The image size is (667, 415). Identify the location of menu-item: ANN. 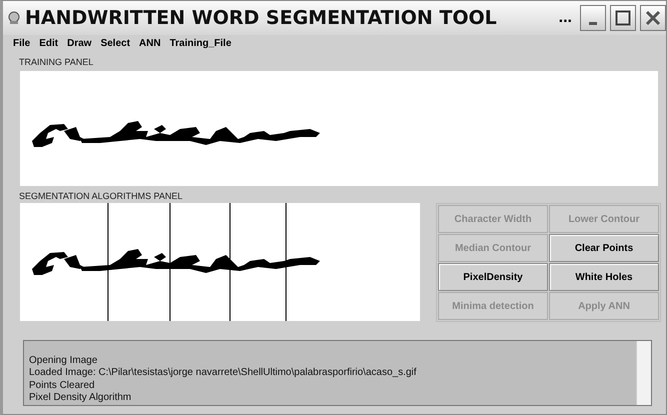
(150, 45).